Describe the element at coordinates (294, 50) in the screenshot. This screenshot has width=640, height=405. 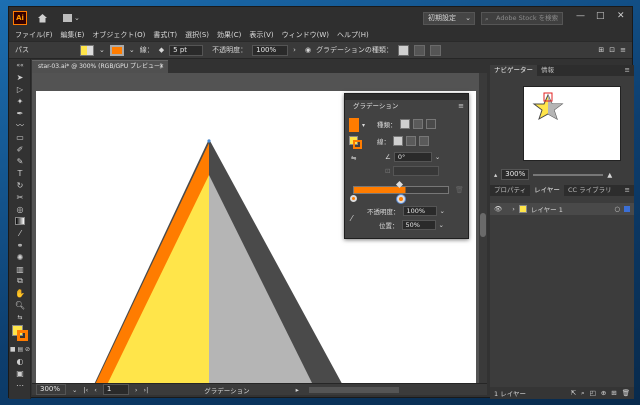
I see `chevron-right-icon: ›` at that location.